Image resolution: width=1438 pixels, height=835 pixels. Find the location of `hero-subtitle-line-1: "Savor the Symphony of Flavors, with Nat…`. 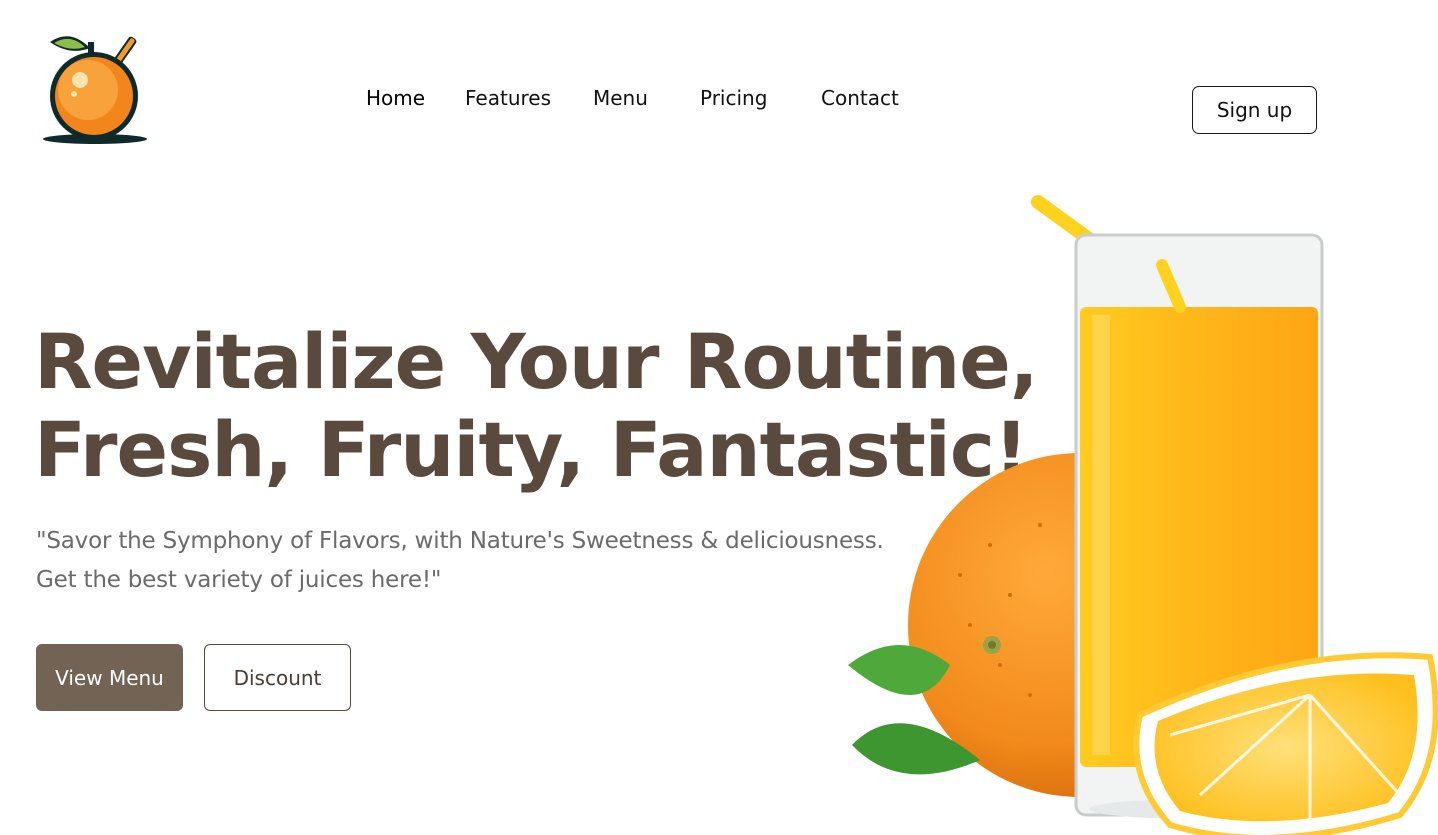

hero-subtitle-line-1: "Savor the Symphony of Flavors, with Nat… is located at coordinates (460, 541).